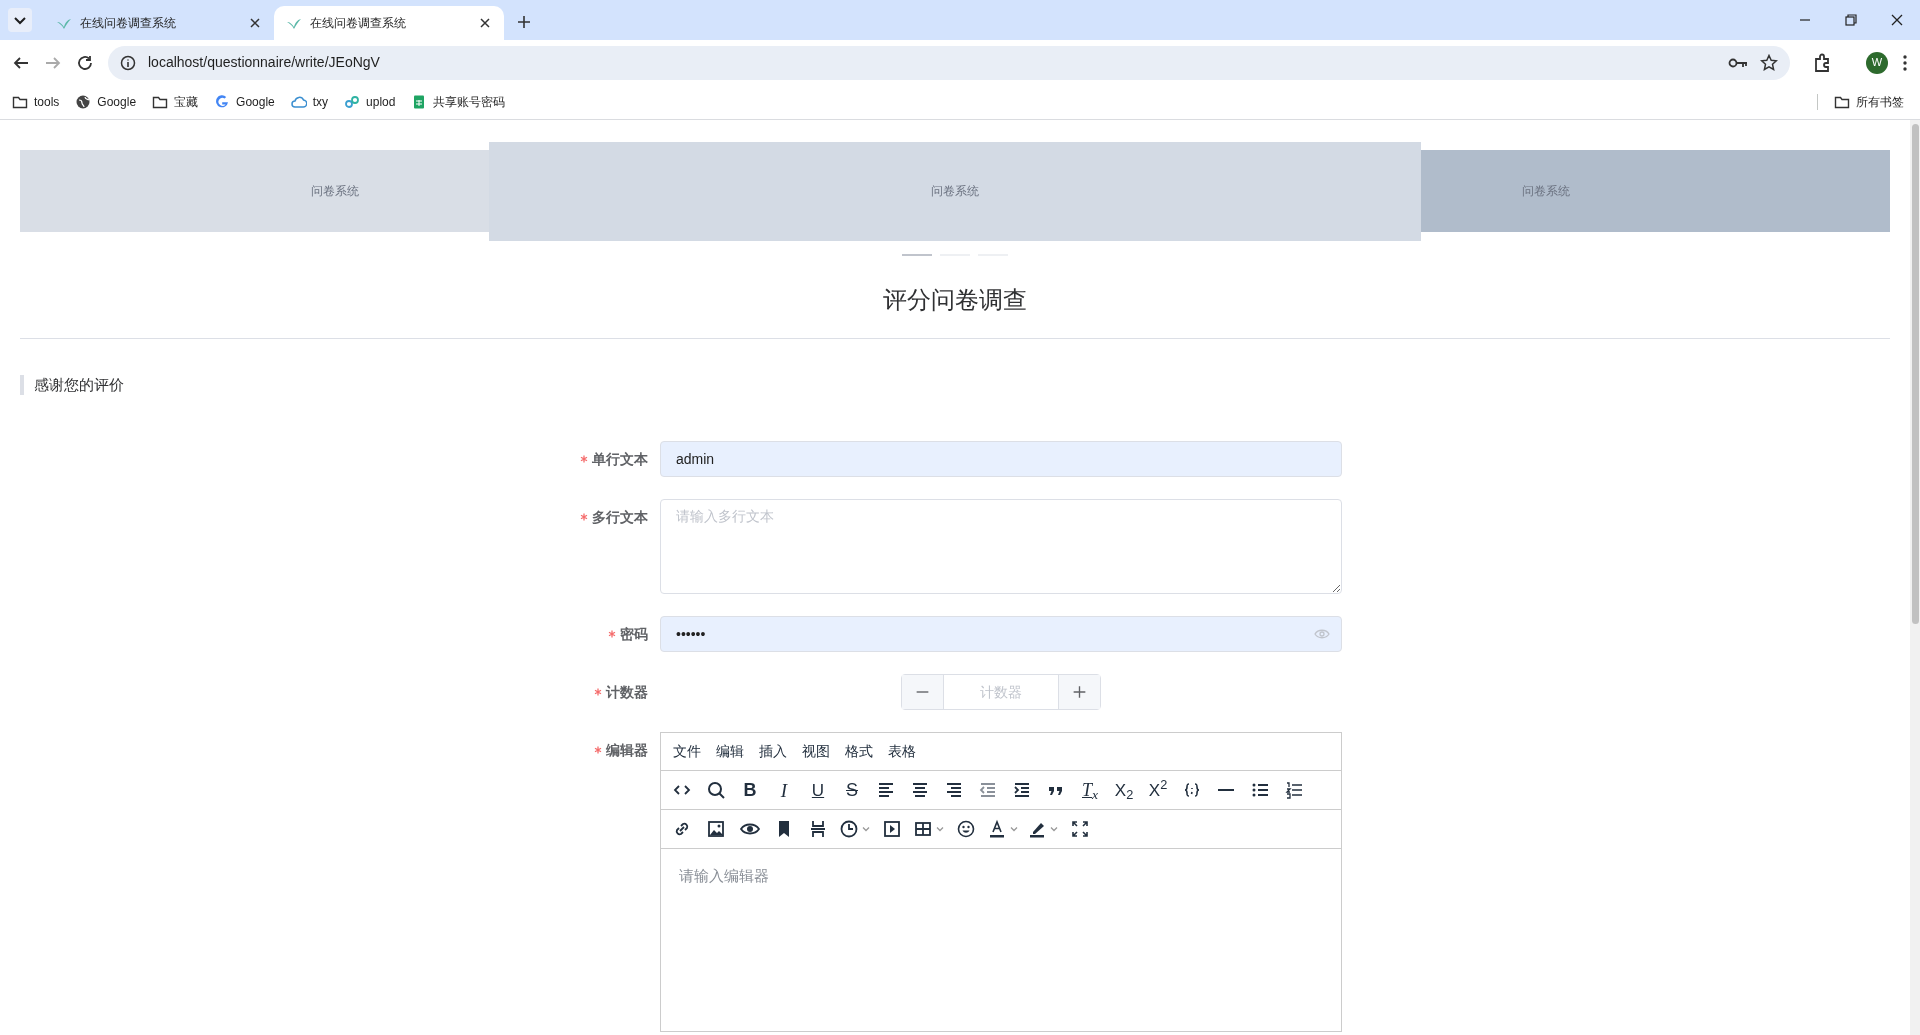  What do you see at coordinates (773, 751) in the screenshot?
I see `menu-item: 插入` at bounding box center [773, 751].